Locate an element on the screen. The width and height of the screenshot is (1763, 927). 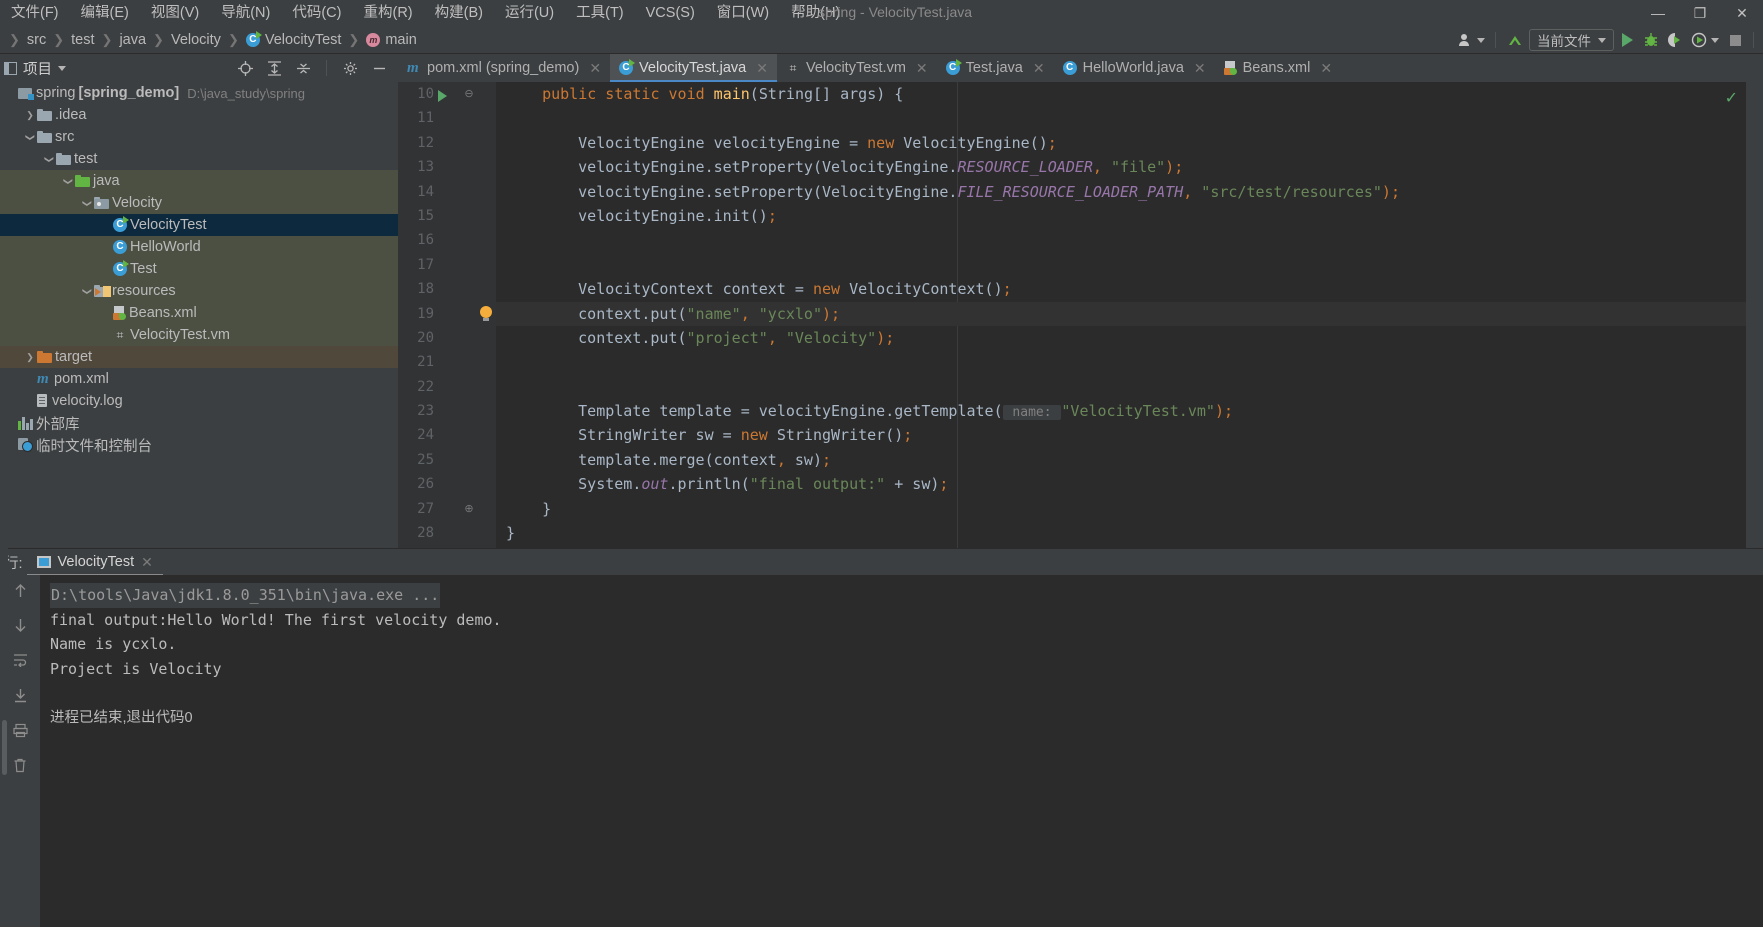
menu-item-6: 构建(B) is located at coordinates (459, 13).